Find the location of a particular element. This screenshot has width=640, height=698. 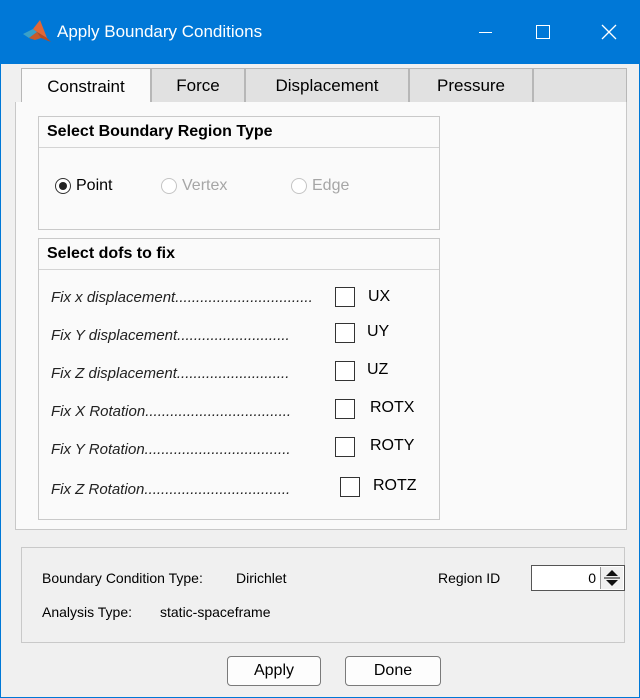

tab-constraint: Constraint is located at coordinates (86, 86).